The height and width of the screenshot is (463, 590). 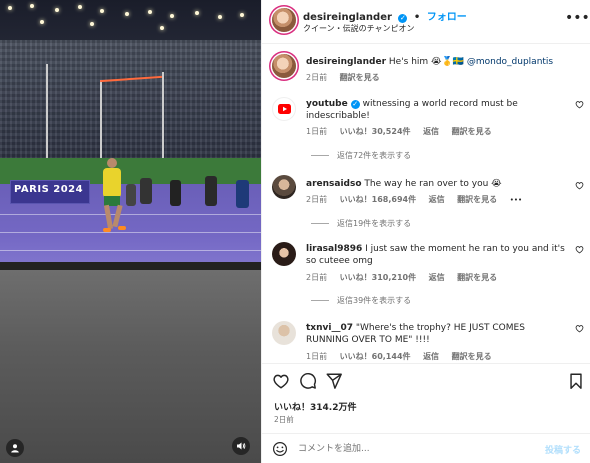 What do you see at coordinates (447, 17) in the screenshot?
I see `follow-button: フォロー` at bounding box center [447, 17].